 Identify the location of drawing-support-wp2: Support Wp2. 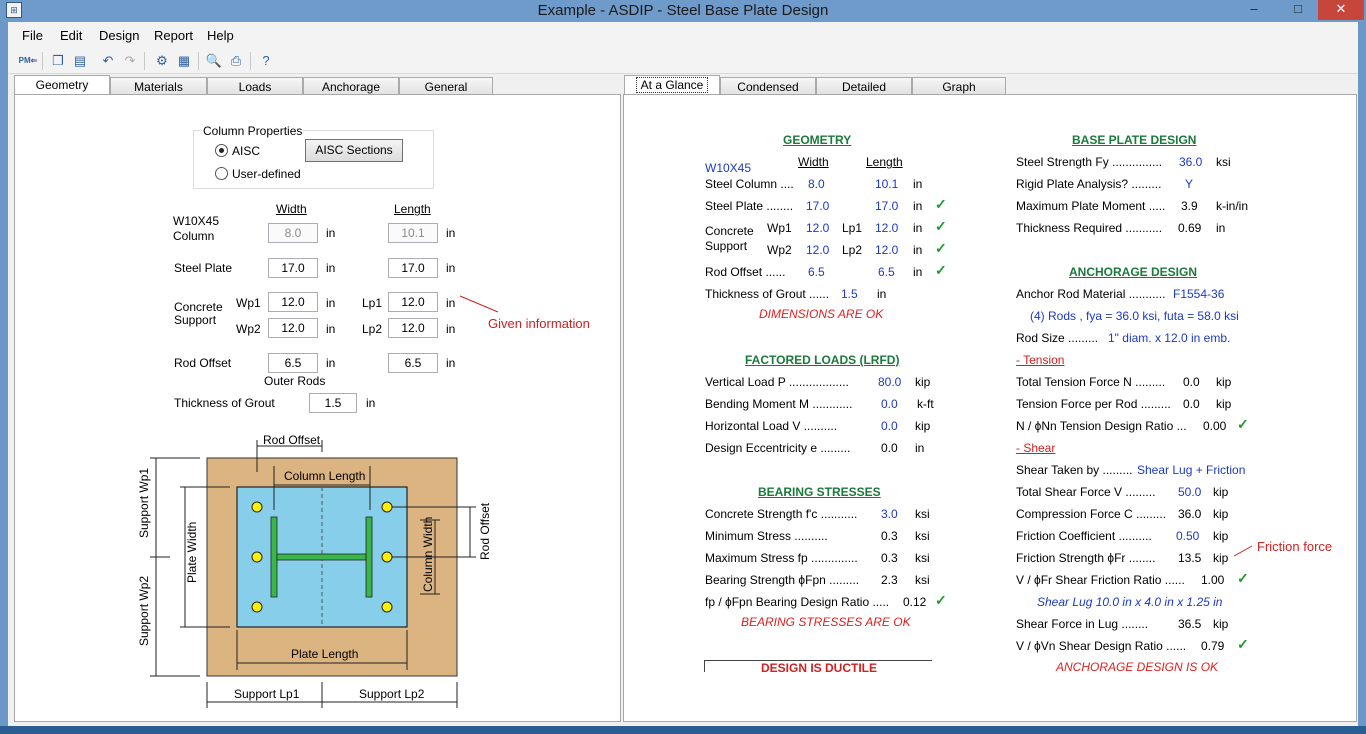
(144, 611).